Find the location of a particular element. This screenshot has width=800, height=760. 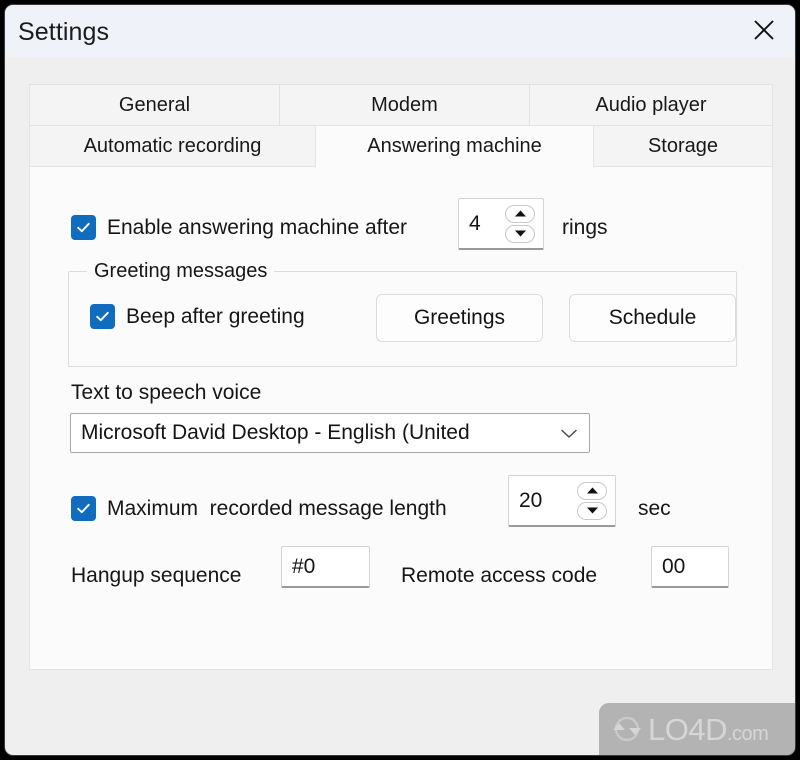

tab-label: Audio player is located at coordinates (651, 104).